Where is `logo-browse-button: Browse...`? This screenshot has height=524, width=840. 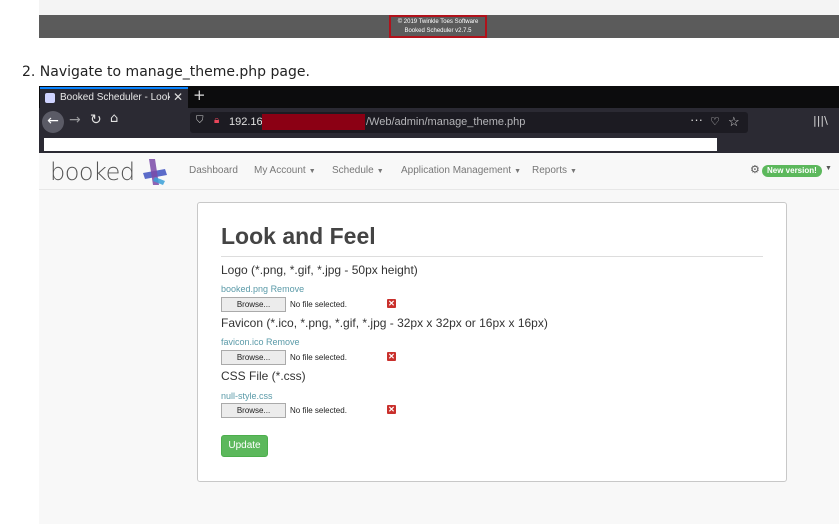 logo-browse-button: Browse... is located at coordinates (253, 304).